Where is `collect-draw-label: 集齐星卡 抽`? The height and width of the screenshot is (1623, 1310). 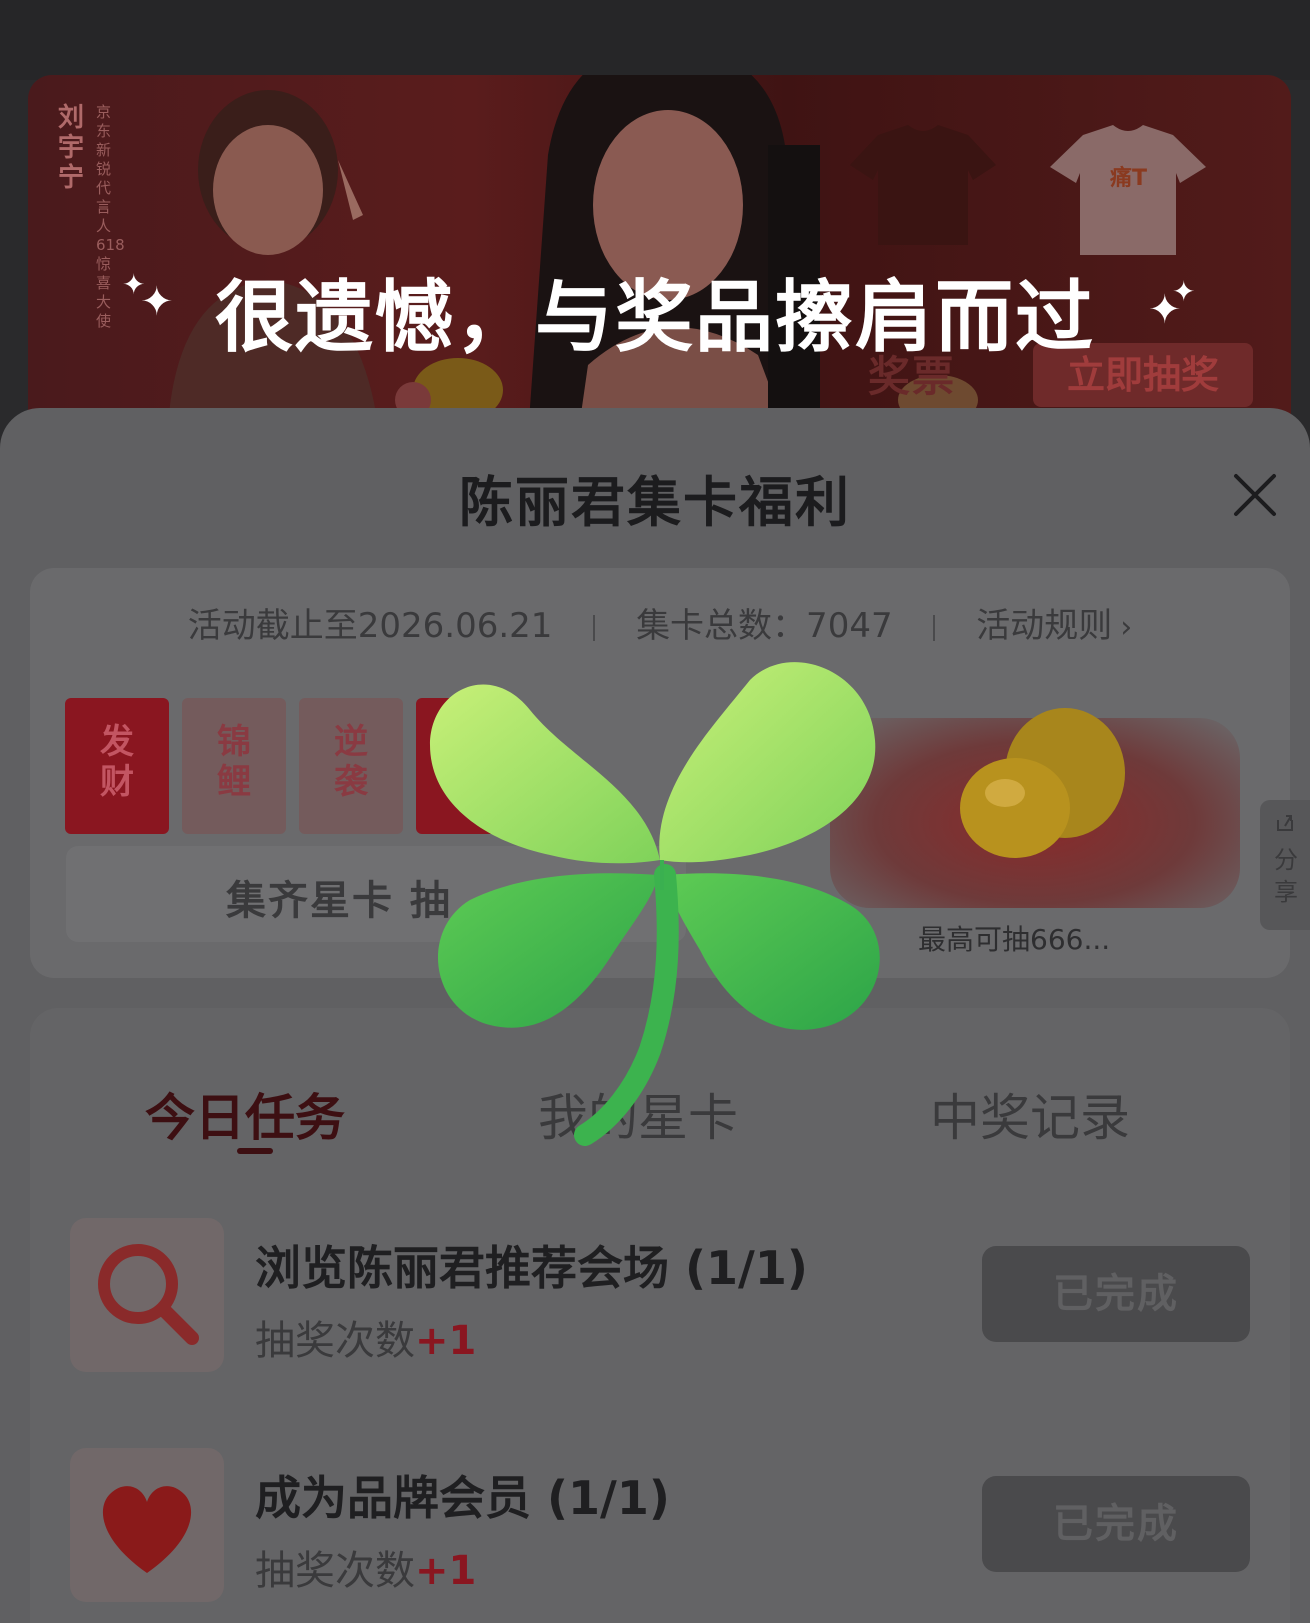 collect-draw-label: 集齐星卡 抽 is located at coordinates (339, 901).